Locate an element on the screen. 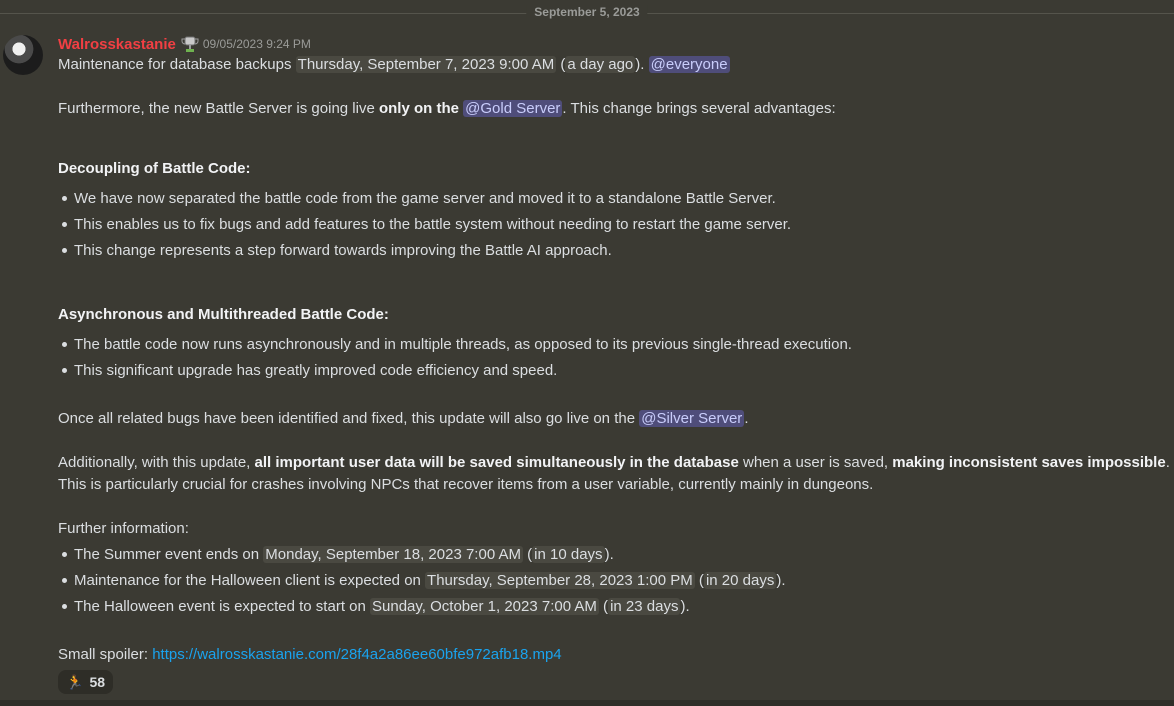 This screenshot has height=706, width=1174. timestamp-pill: Thursday, September 7, 2023 9:00 AM is located at coordinates (426, 64).